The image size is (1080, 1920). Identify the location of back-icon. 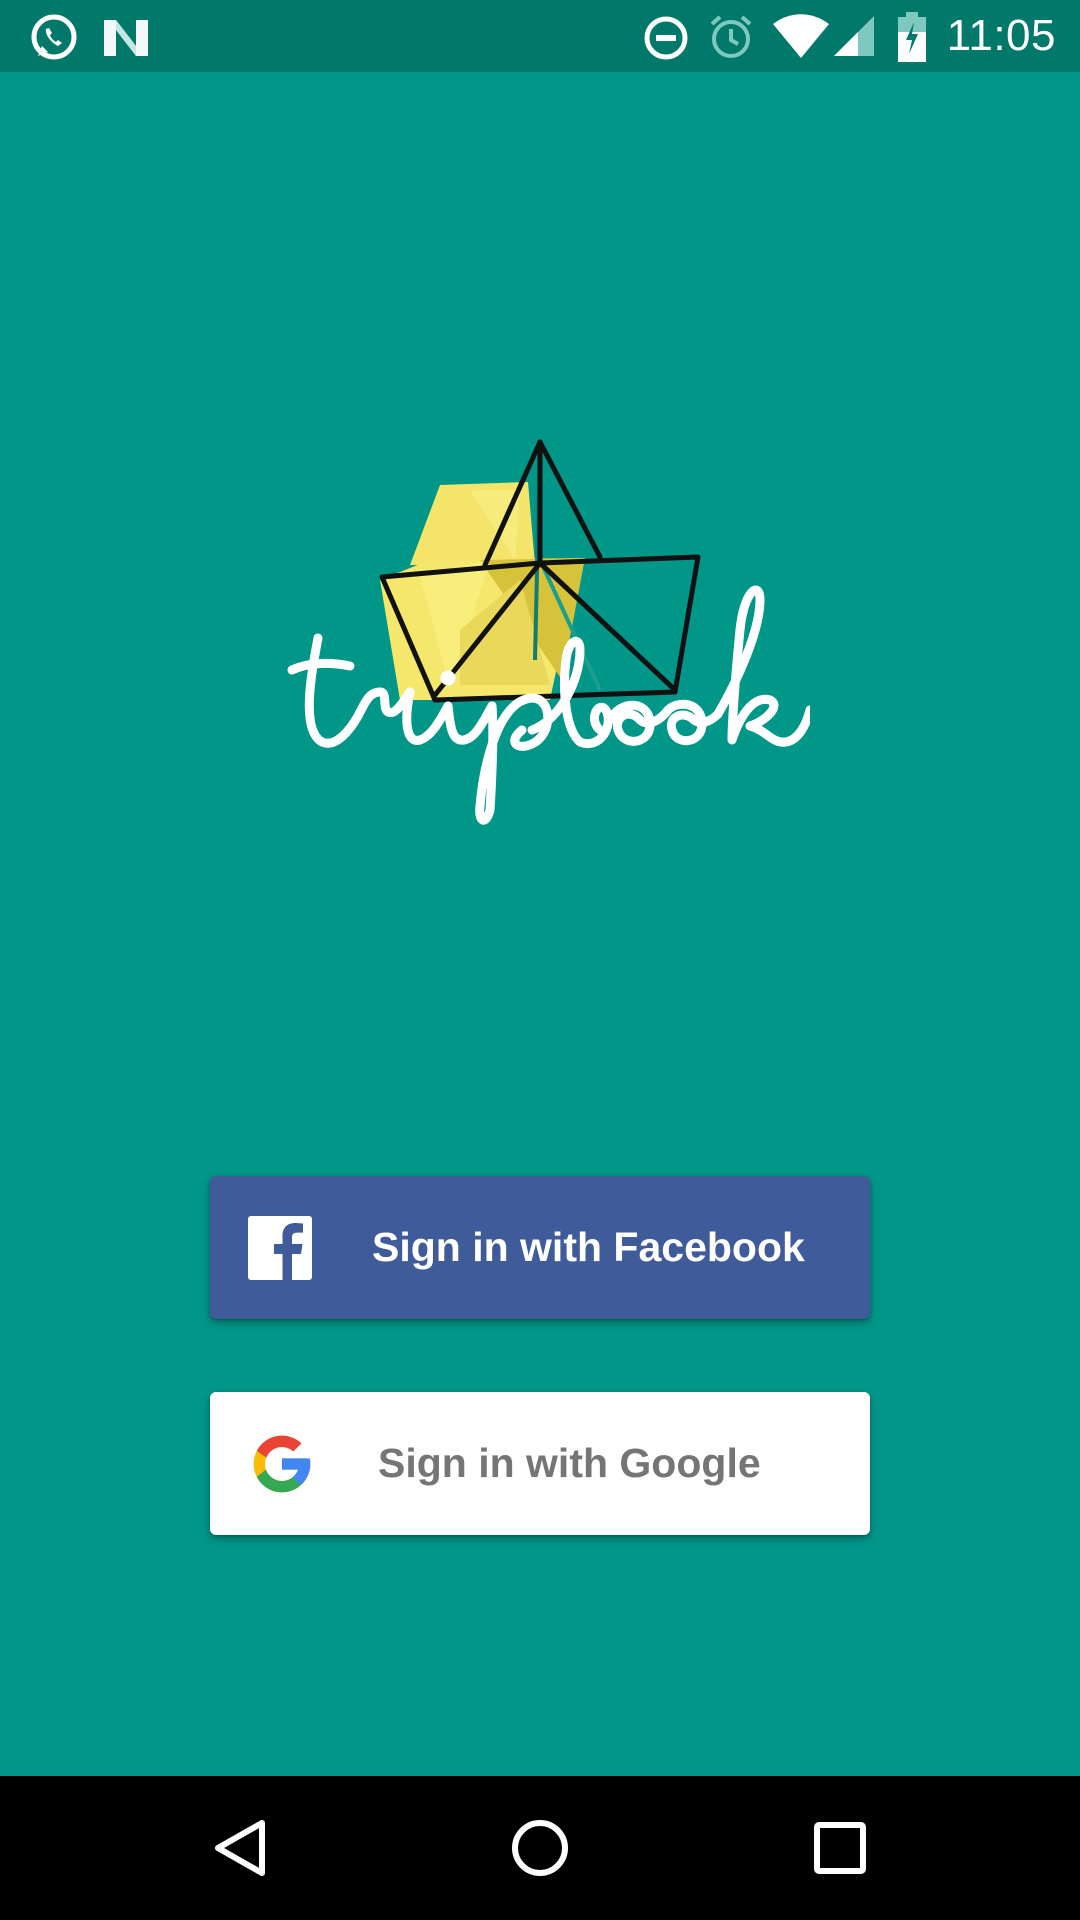
(240, 1848).